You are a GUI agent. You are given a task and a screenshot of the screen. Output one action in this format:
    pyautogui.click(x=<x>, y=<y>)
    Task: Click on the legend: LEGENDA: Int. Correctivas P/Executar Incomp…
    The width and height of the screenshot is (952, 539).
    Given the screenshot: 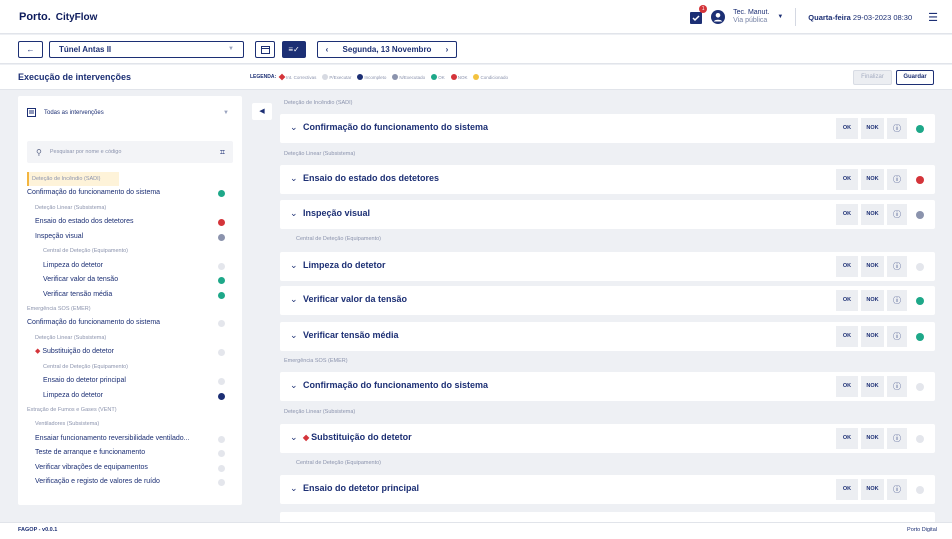 What is the action you would take?
    pyautogui.click(x=380, y=77)
    